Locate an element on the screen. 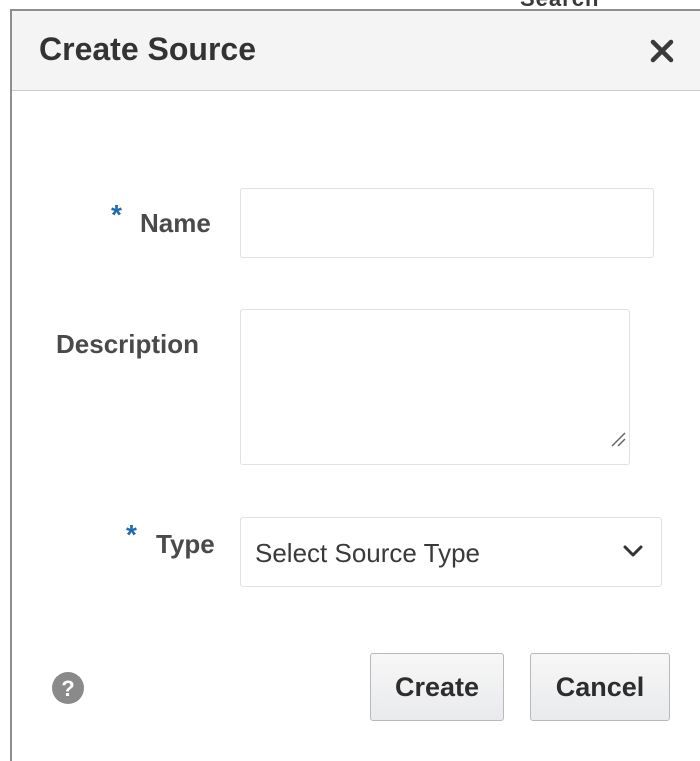  create-button: Create is located at coordinates (437, 687).